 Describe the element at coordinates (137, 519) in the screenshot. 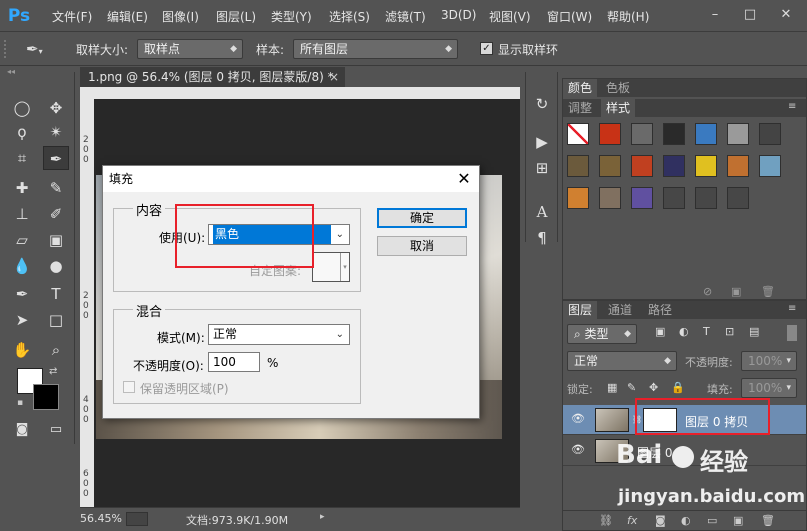

I see `zoom-slider-icon` at that location.